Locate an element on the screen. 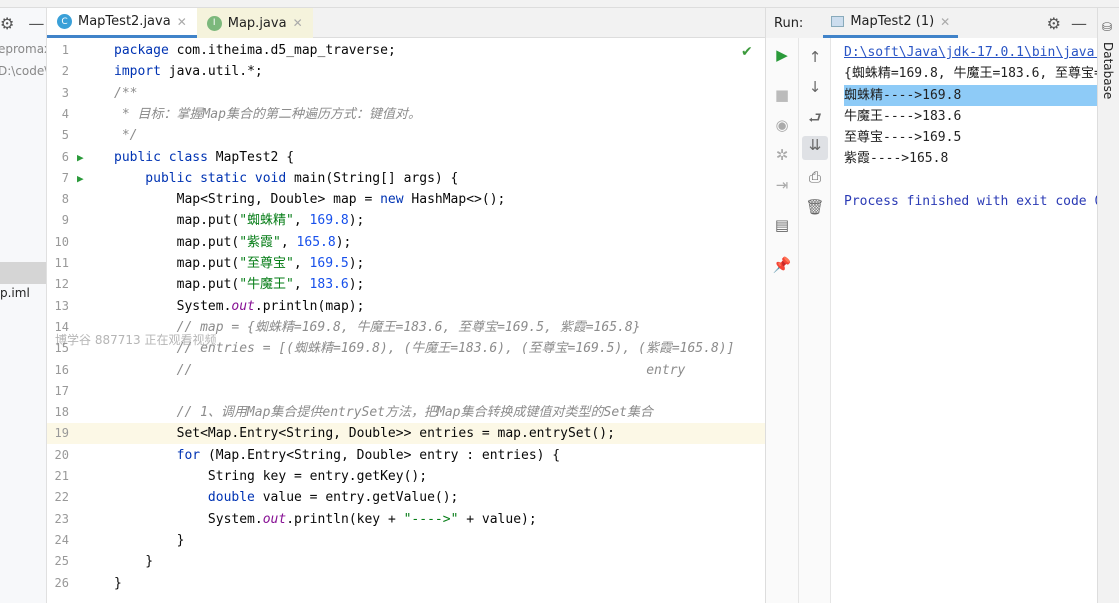 The height and width of the screenshot is (603, 1119). code-line: 4 * 目标：掌握Map集合的第二种遍历方式：键值对。 is located at coordinates (406, 114).